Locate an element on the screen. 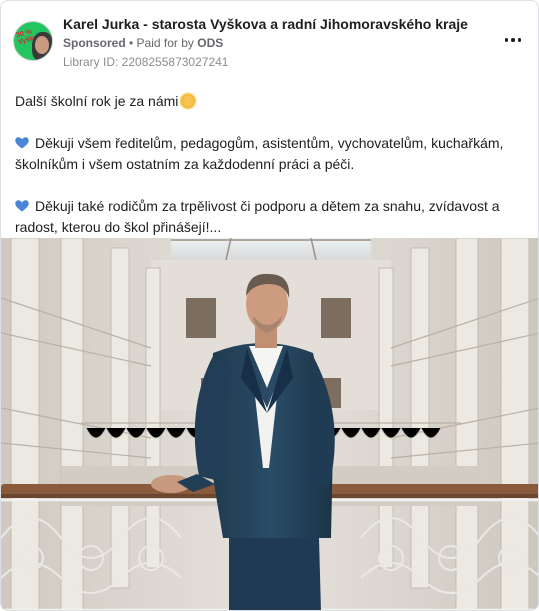  more-options-button is located at coordinates (513, 40).